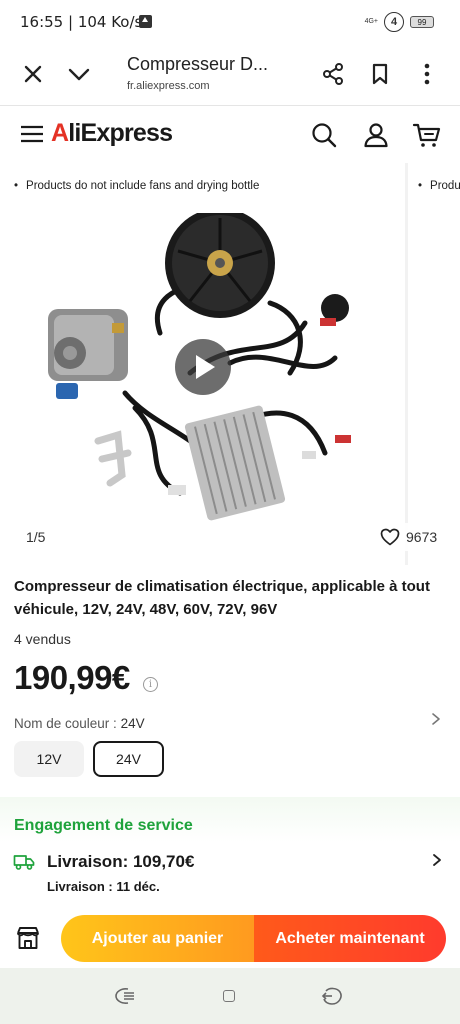  I want to click on nav-back-icon, so click(332, 996).